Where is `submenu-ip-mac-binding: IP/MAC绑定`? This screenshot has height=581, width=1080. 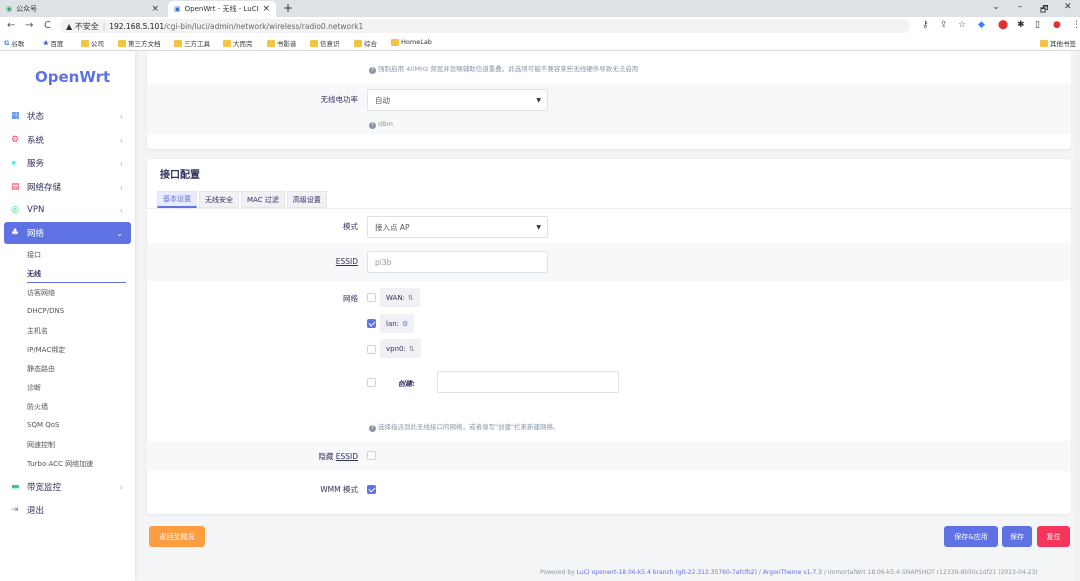 submenu-ip-mac-binding: IP/MAC绑定 is located at coordinates (46, 350).